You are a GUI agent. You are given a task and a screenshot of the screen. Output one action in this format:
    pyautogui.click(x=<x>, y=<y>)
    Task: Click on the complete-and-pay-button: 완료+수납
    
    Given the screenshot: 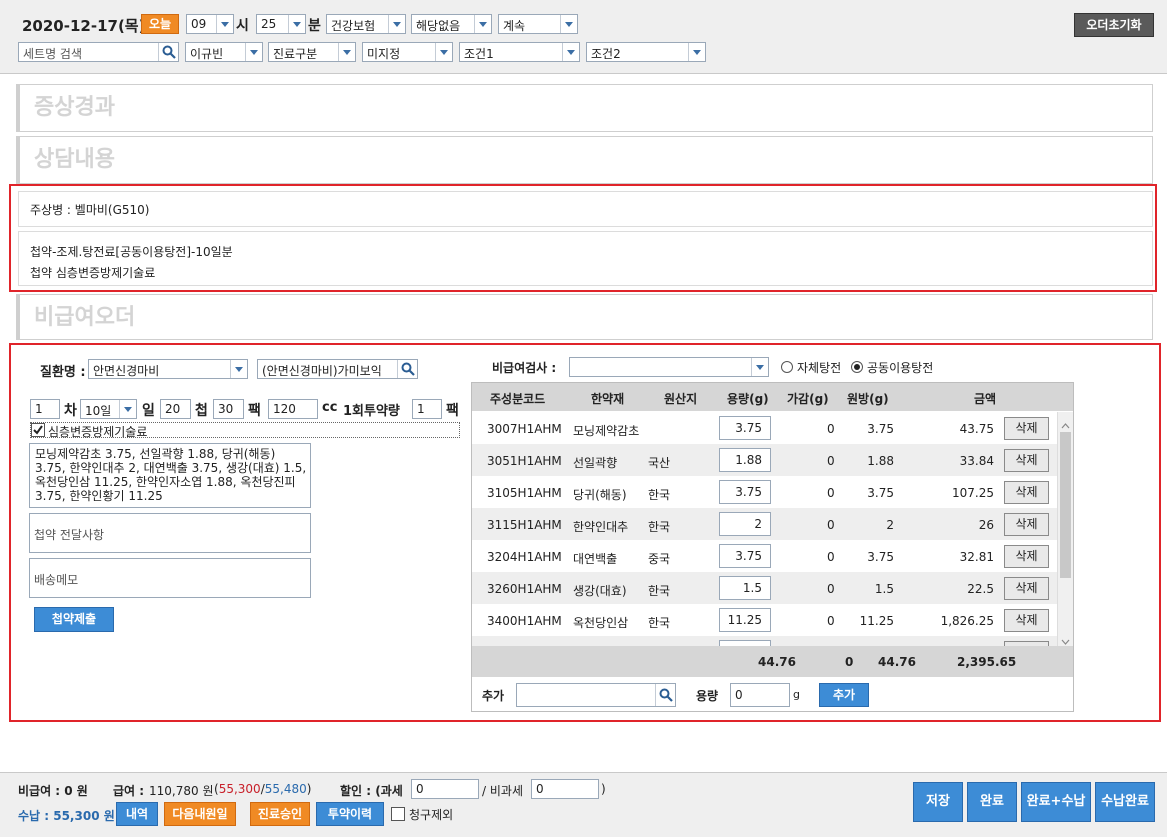 What is the action you would take?
    pyautogui.click(x=1056, y=802)
    